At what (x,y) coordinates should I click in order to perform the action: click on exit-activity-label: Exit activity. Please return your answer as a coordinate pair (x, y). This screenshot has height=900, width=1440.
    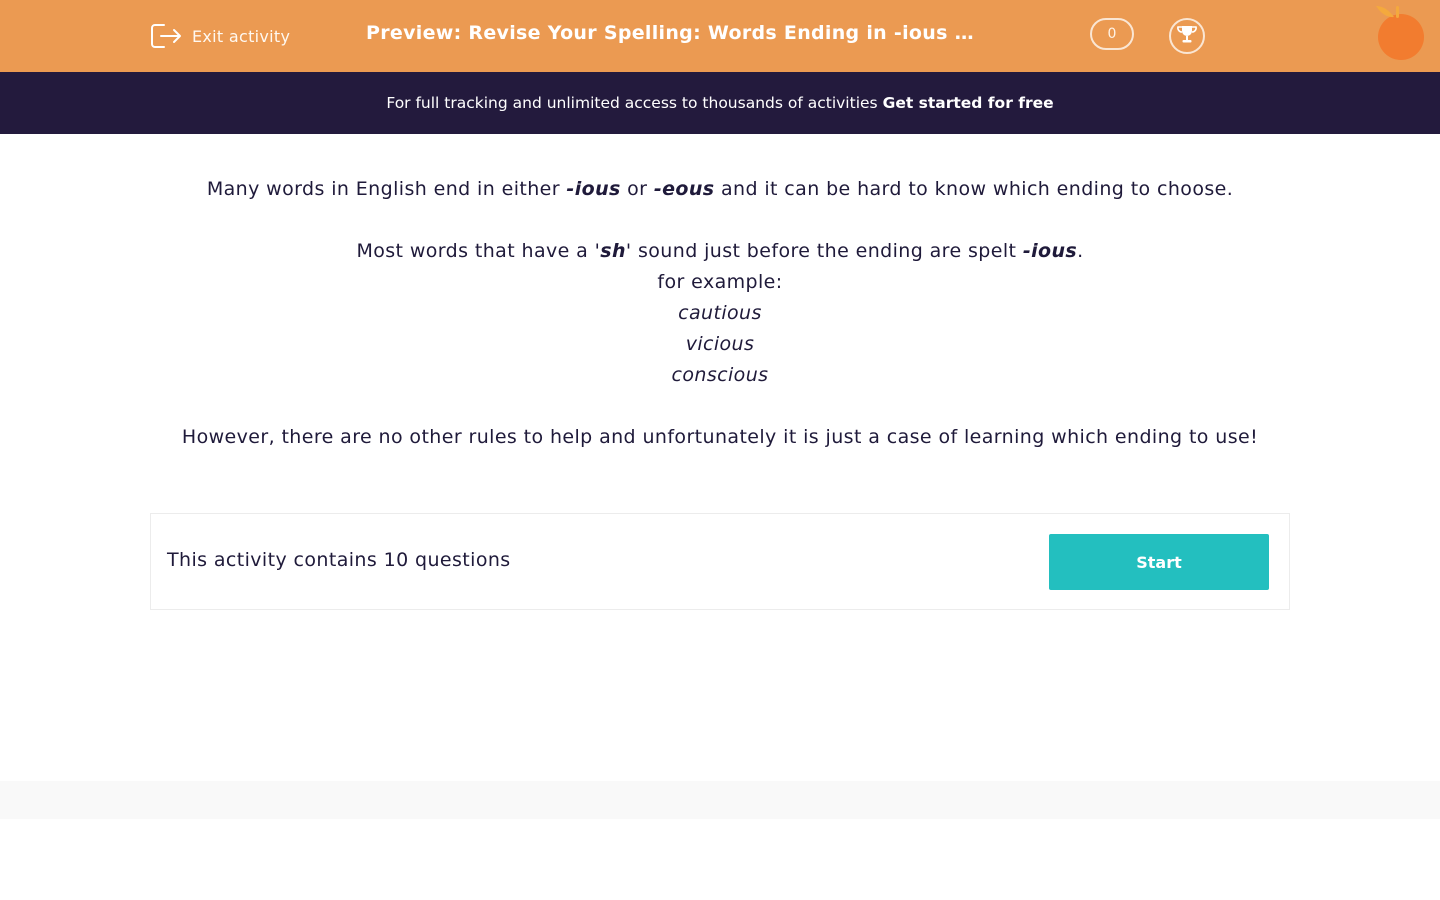
    Looking at the image, I should click on (241, 36).